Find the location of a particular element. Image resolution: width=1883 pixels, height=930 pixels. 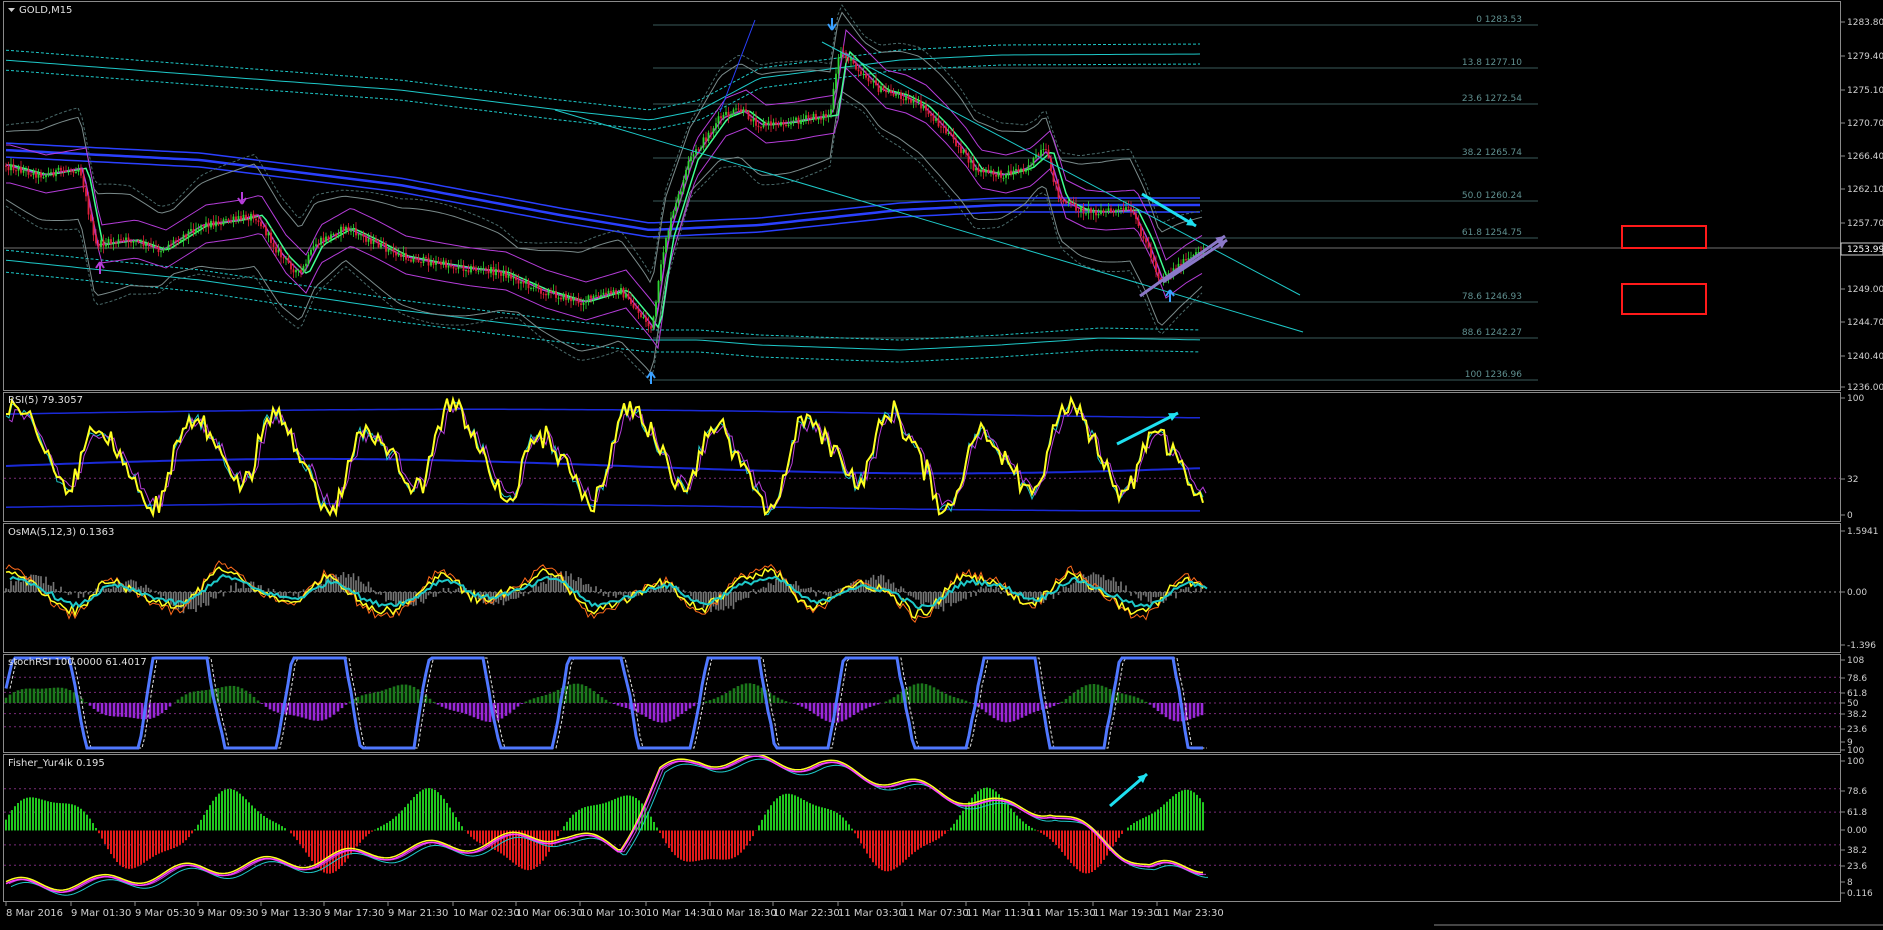

stoch-axis-label: 23.6 is located at coordinates (1857, 730).